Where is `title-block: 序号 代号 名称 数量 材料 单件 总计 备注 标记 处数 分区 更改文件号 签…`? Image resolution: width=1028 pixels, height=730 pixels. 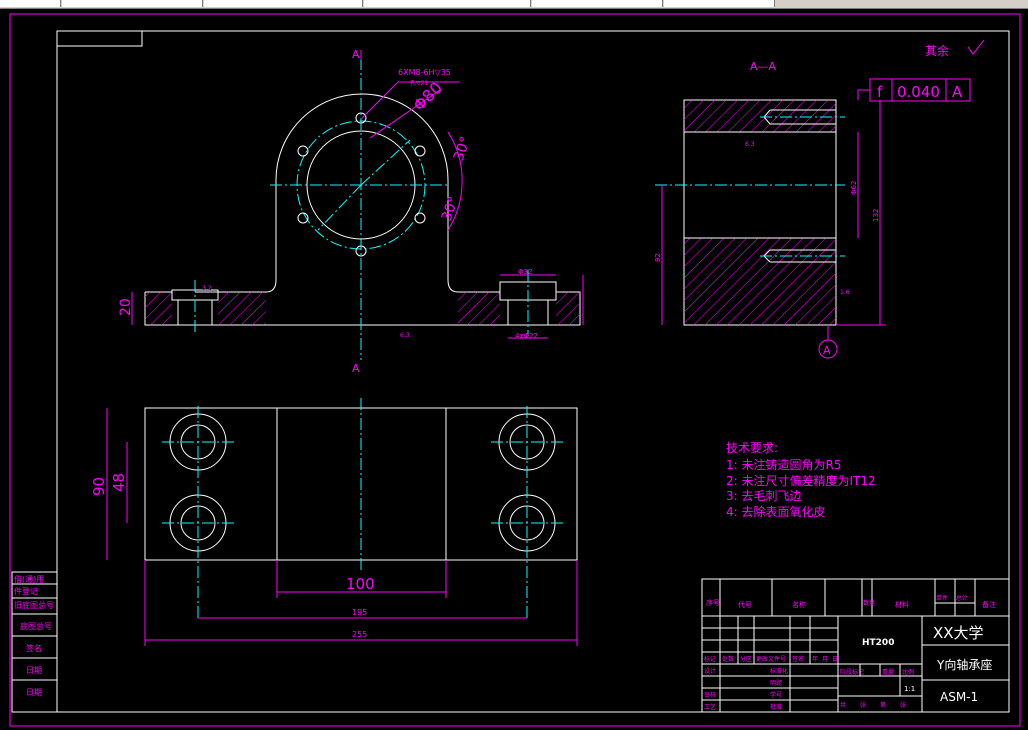 title-block: 序号 代号 名称 数量 材料 单件 总计 备注 标记 处数 分区 更改文件号 签… is located at coordinates (855, 645).